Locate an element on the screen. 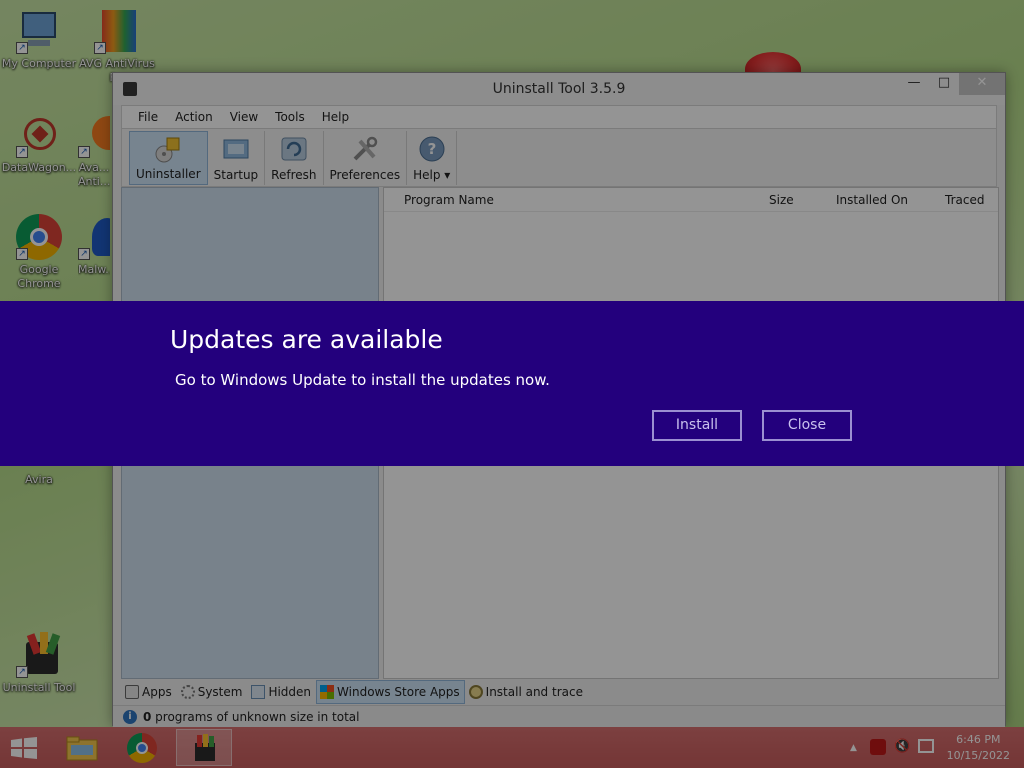  install-button: Install is located at coordinates (697, 425).